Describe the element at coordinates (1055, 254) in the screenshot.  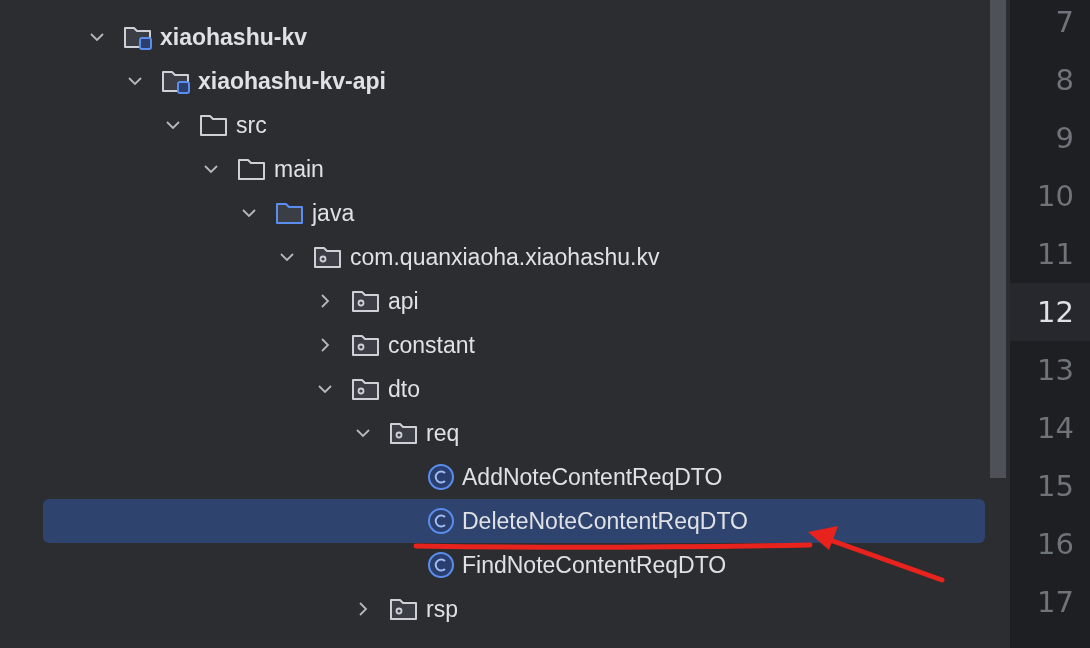
I see `line-number: 11` at that location.